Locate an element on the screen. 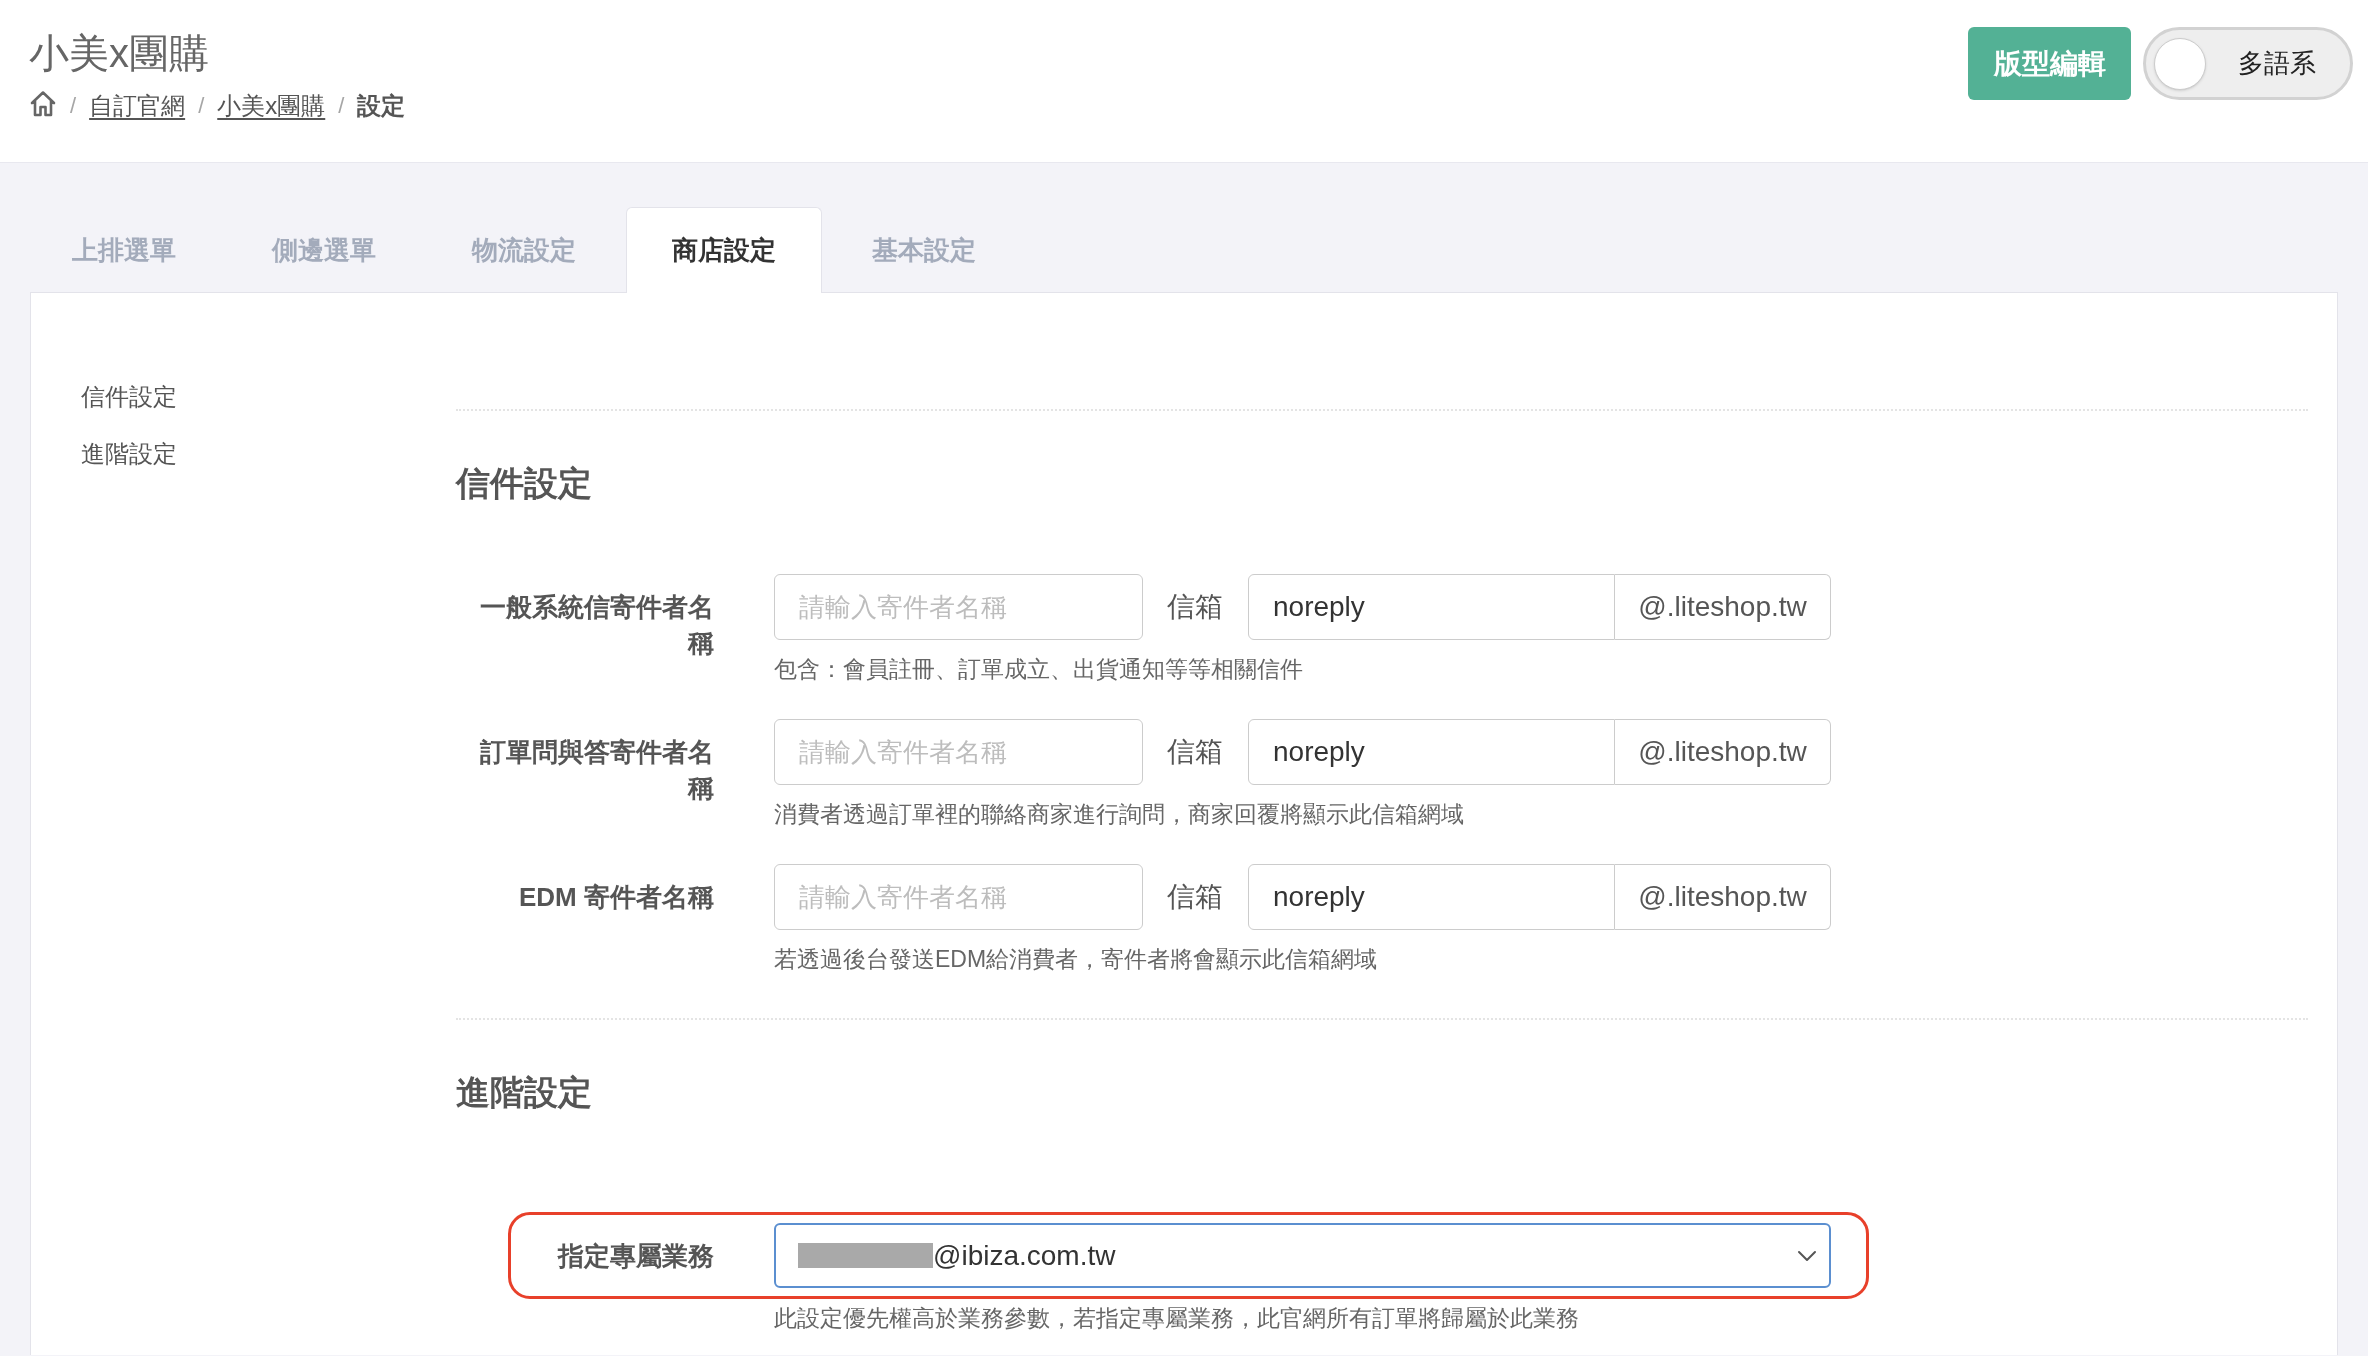  home-icon is located at coordinates (43, 103).